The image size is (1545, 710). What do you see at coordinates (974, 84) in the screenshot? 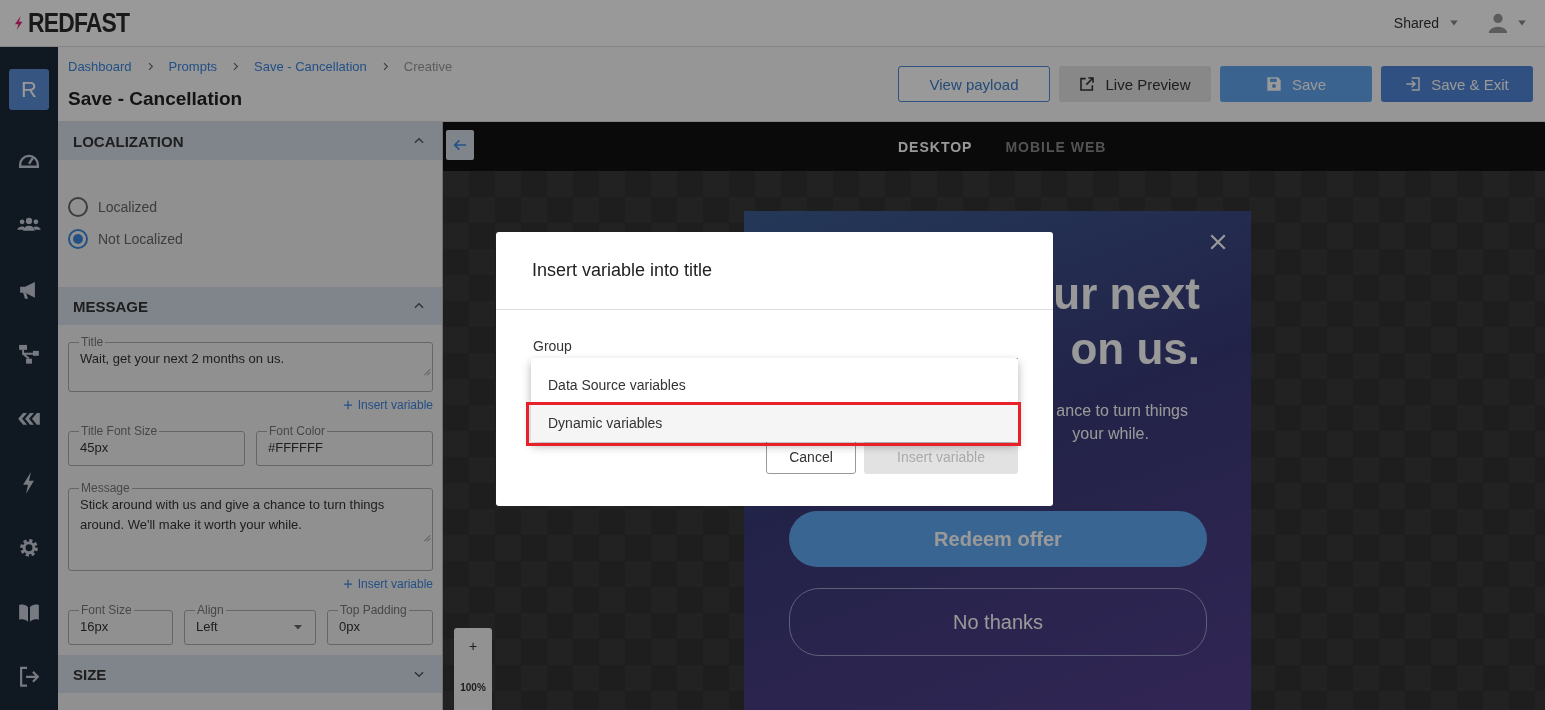
I see `action-button: View payload` at bounding box center [974, 84].